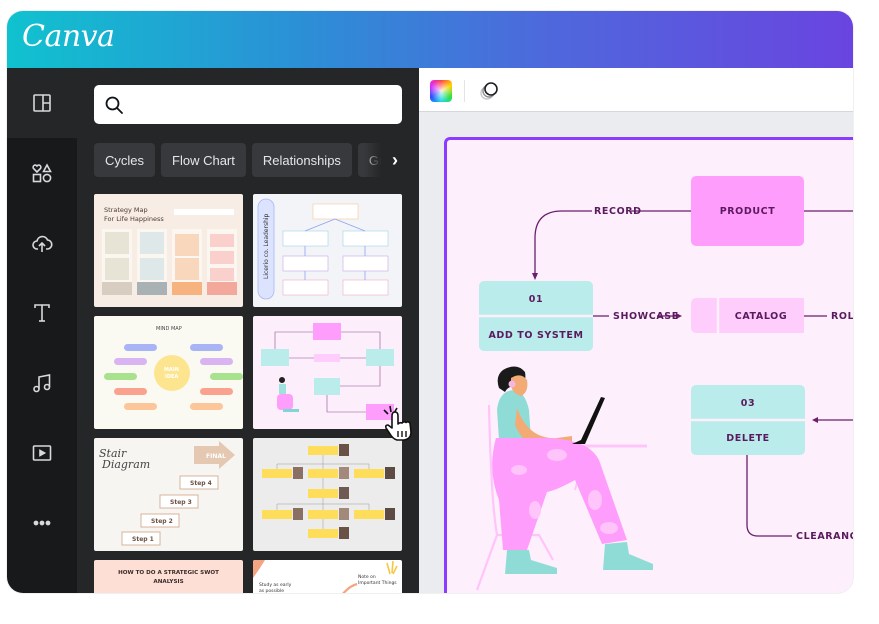 This screenshot has height=624, width=879. What do you see at coordinates (267, 104) in the screenshot?
I see `search-input` at bounding box center [267, 104].